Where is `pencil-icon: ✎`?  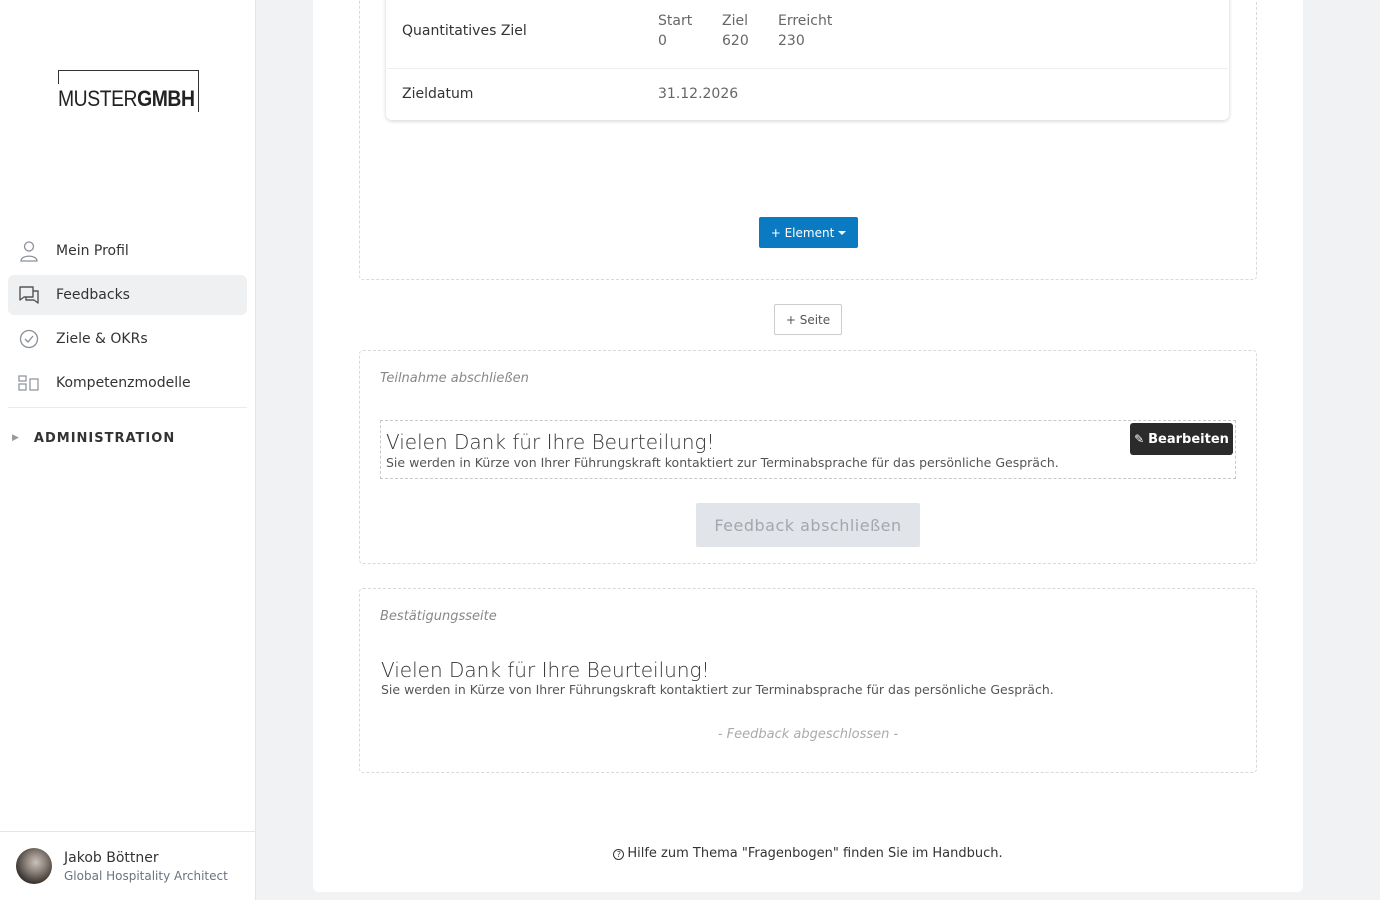
pencil-icon: ✎ is located at coordinates (1139, 439).